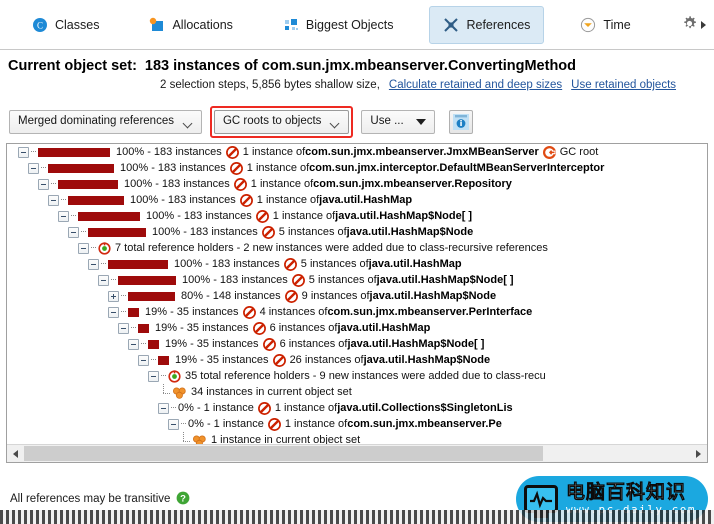  Describe the element at coordinates (430, 312) in the screenshot. I see `row-class-name: com.sun.jmx.mbeanserver.PerInterface` at that location.